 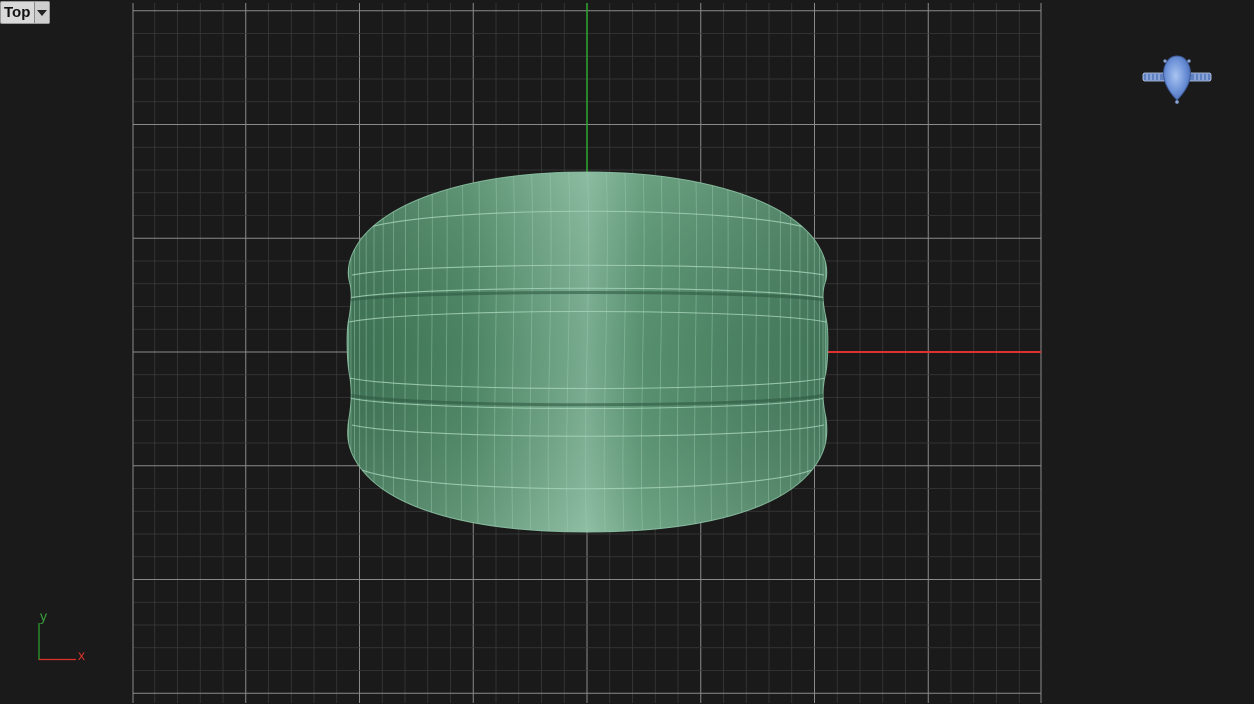 I want to click on axis-y-label: y, so click(x=43, y=616).